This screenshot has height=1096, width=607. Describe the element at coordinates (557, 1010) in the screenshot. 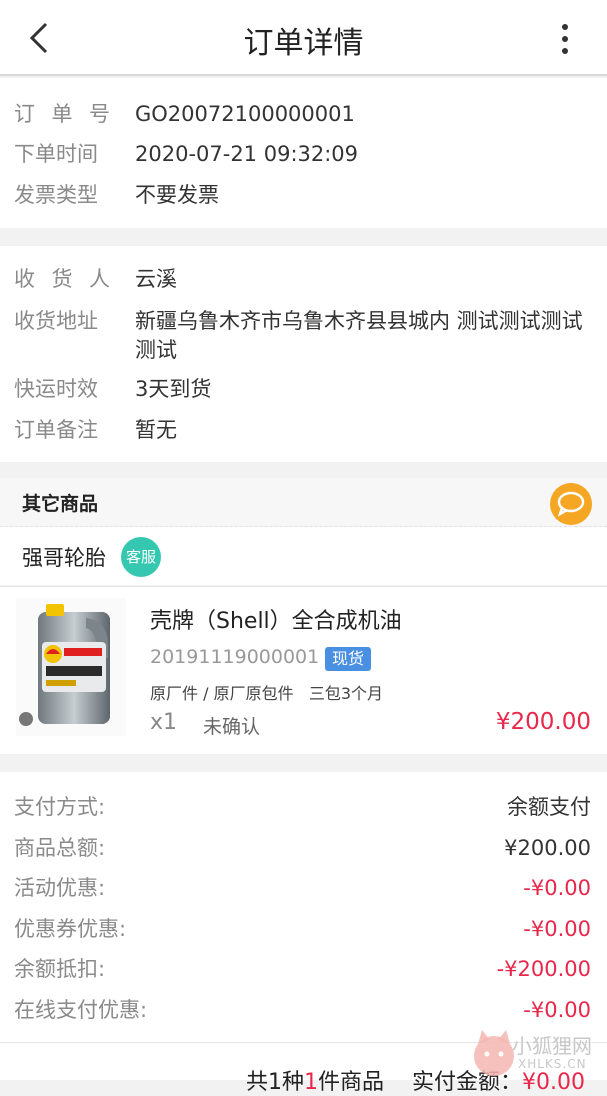

I see `online-pay-discount-value: -¥0.00` at that location.